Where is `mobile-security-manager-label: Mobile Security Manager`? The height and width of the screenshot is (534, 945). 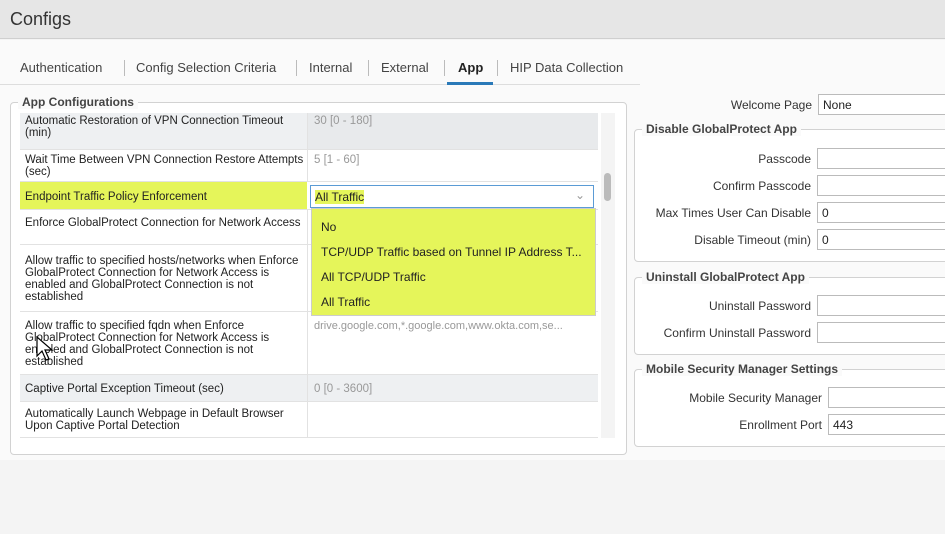 mobile-security-manager-label: Mobile Security Manager is located at coordinates (755, 398).